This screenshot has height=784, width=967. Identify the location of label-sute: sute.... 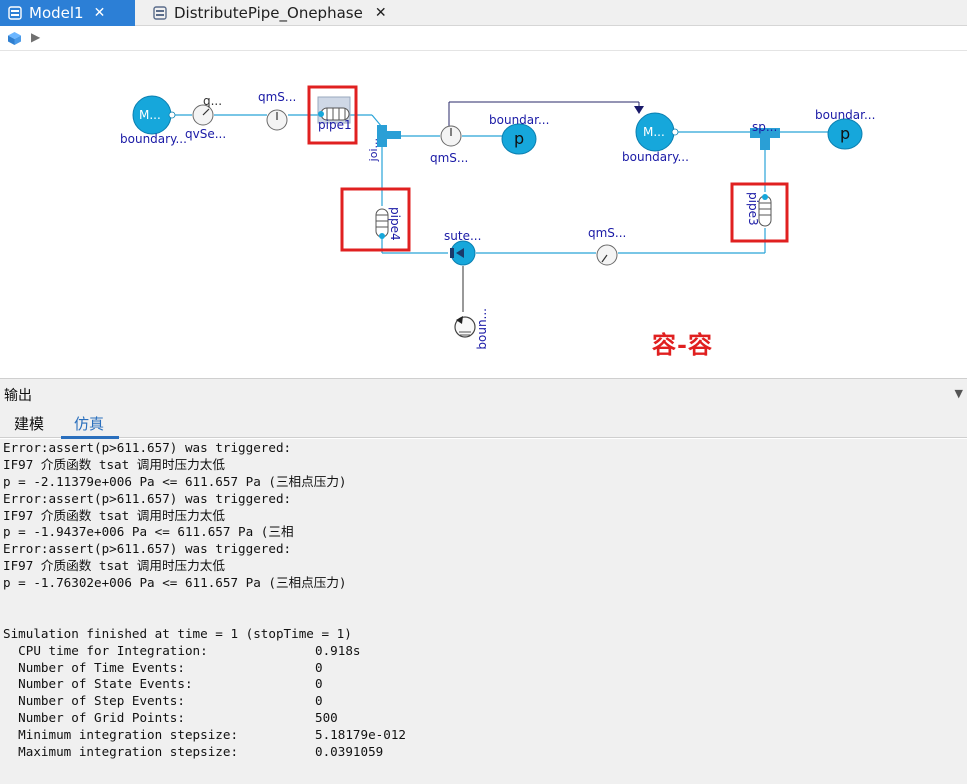
(462, 236).